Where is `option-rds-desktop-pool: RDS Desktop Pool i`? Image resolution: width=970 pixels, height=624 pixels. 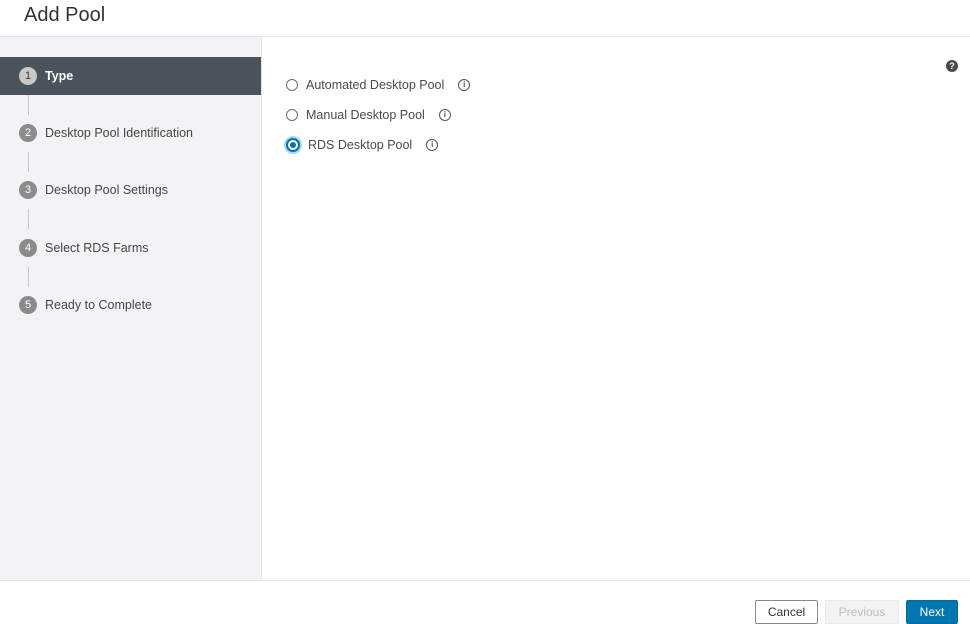
option-rds-desktop-pool: RDS Desktop Pool i is located at coordinates (362, 145).